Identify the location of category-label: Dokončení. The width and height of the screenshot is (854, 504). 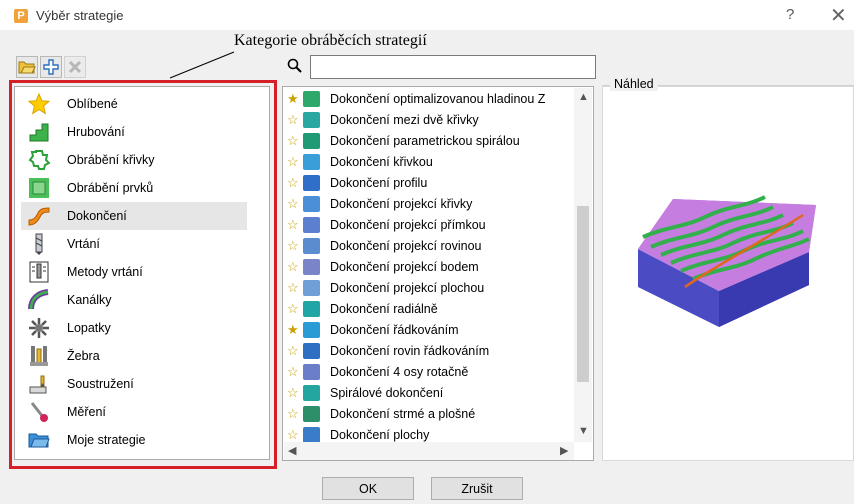
(97, 216).